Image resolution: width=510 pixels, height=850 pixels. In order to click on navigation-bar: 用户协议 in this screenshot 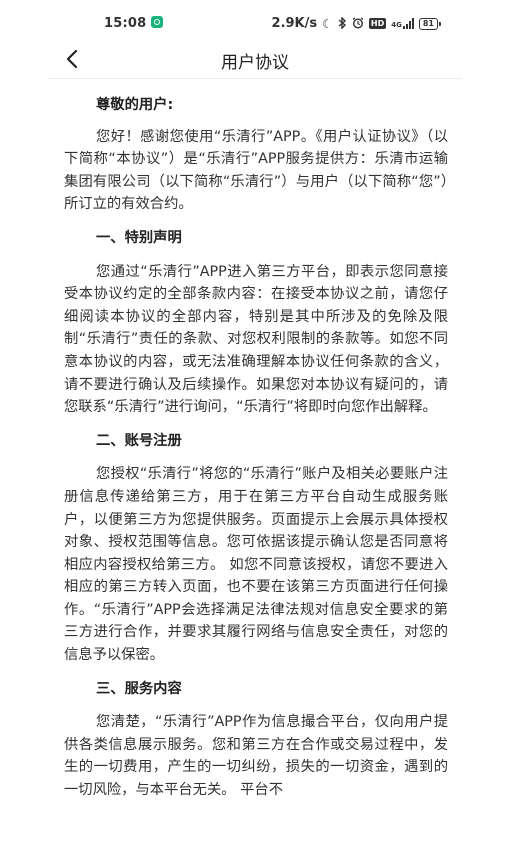, I will do `click(255, 59)`.